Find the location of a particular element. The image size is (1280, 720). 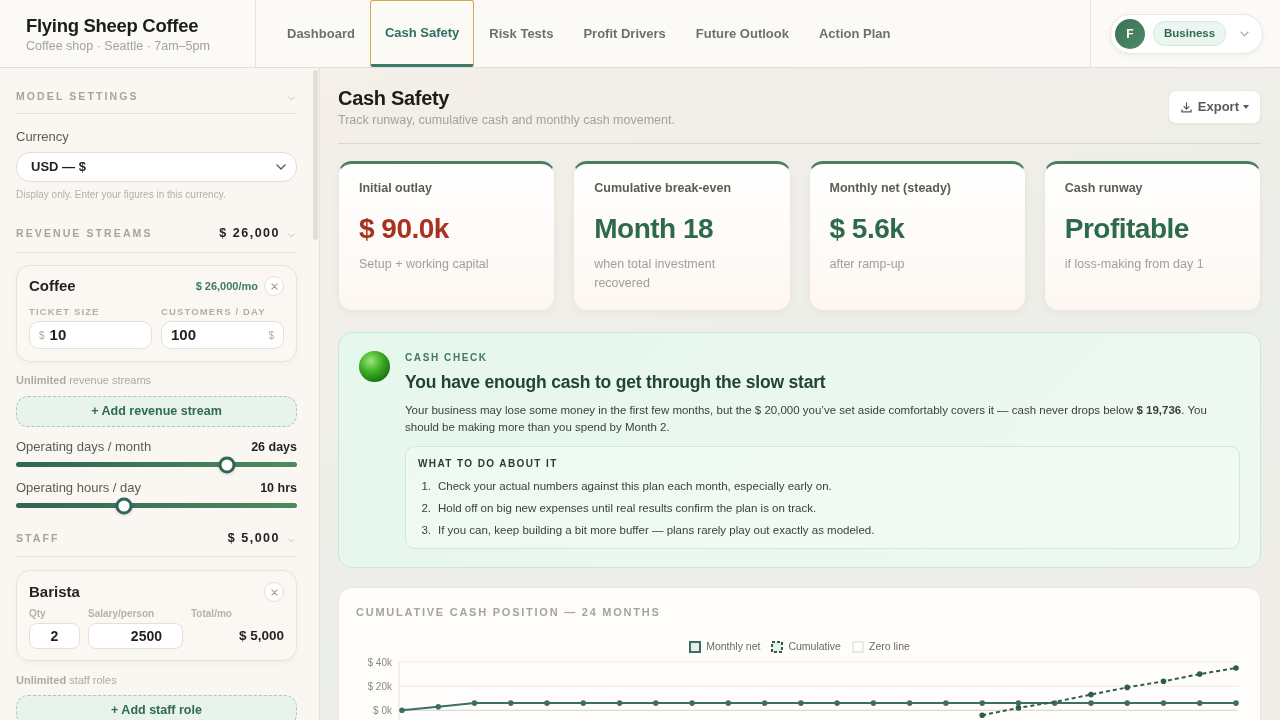

plan-badge: Business is located at coordinates (1190, 33).